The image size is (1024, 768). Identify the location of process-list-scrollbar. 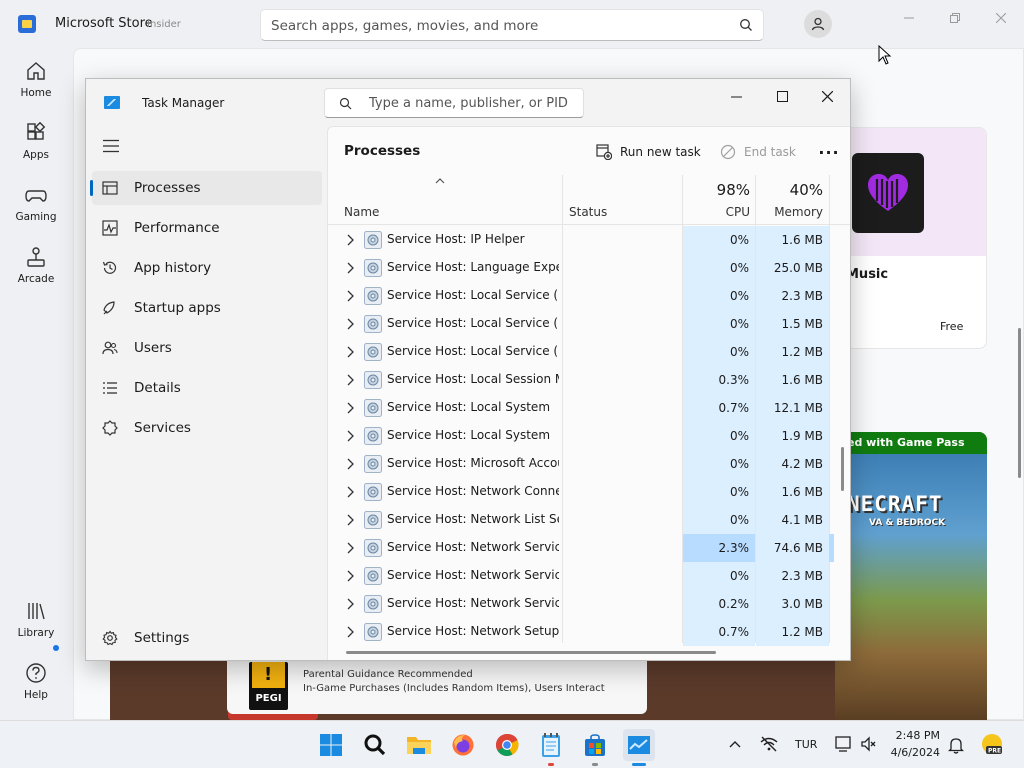
(842, 469).